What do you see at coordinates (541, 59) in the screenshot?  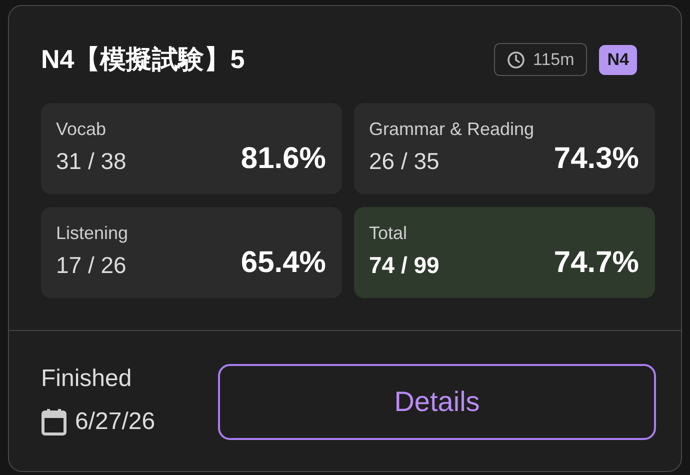 I see `duration-badge: 115m` at bounding box center [541, 59].